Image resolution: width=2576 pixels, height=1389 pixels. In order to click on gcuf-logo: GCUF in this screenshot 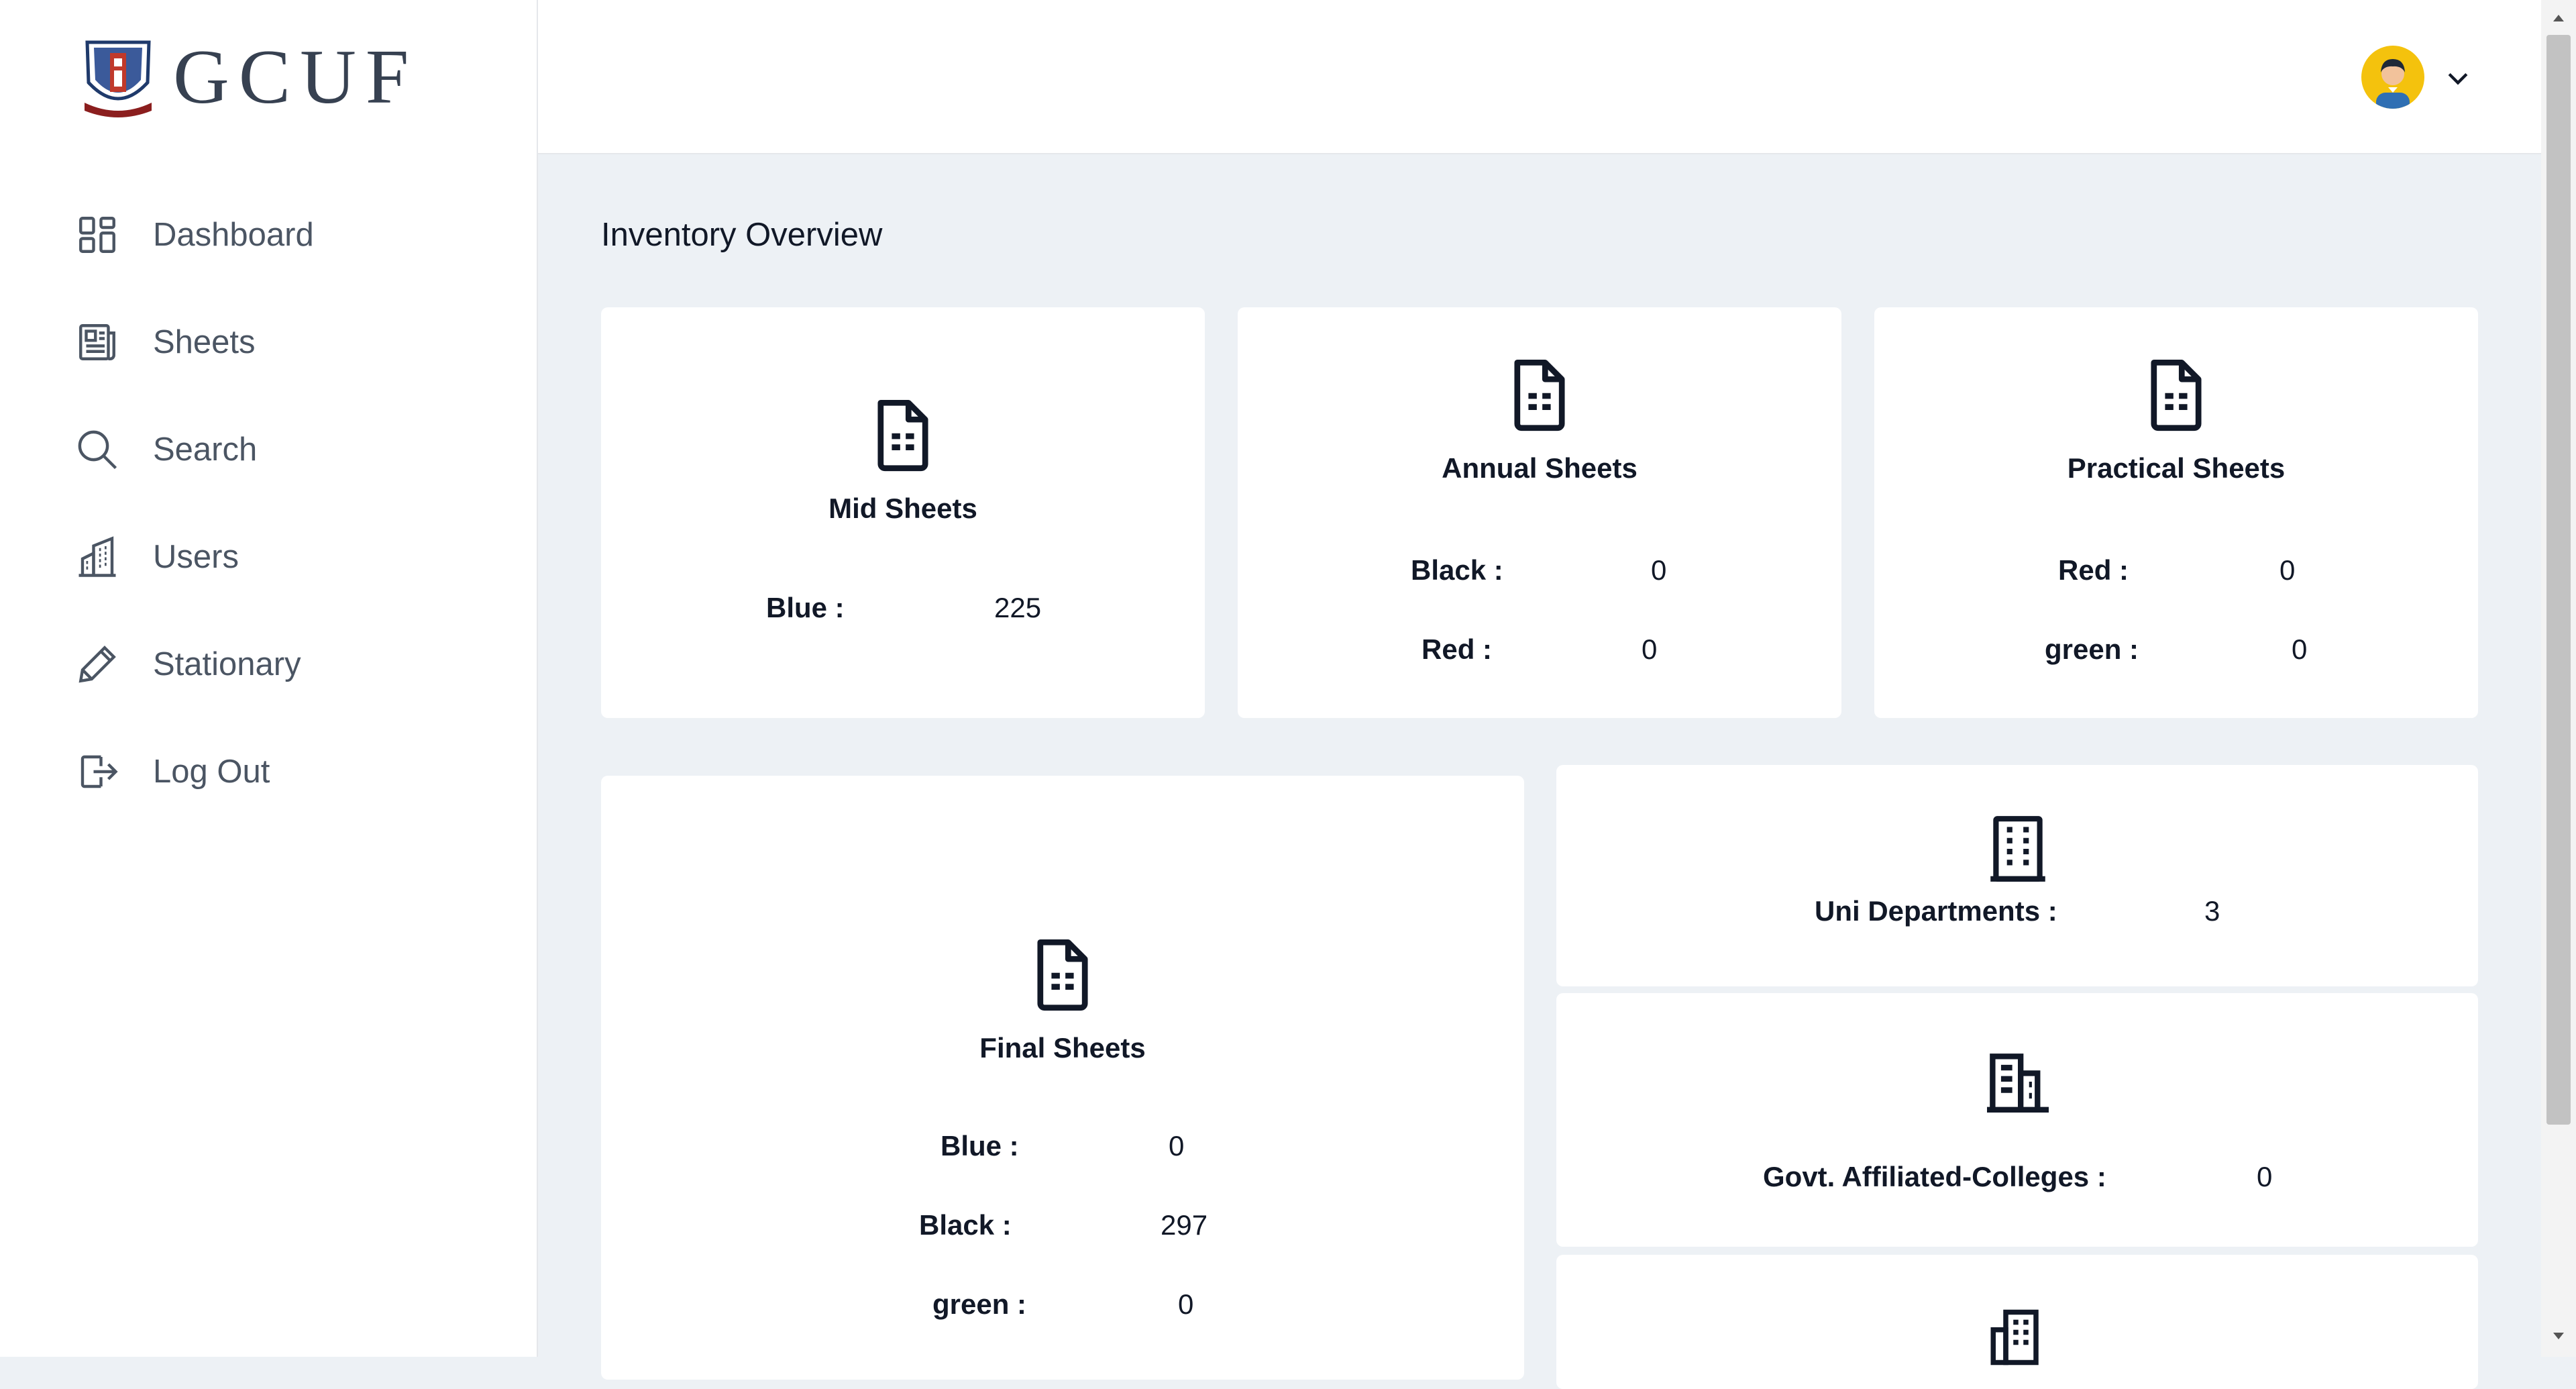, I will do `click(249, 78)`.